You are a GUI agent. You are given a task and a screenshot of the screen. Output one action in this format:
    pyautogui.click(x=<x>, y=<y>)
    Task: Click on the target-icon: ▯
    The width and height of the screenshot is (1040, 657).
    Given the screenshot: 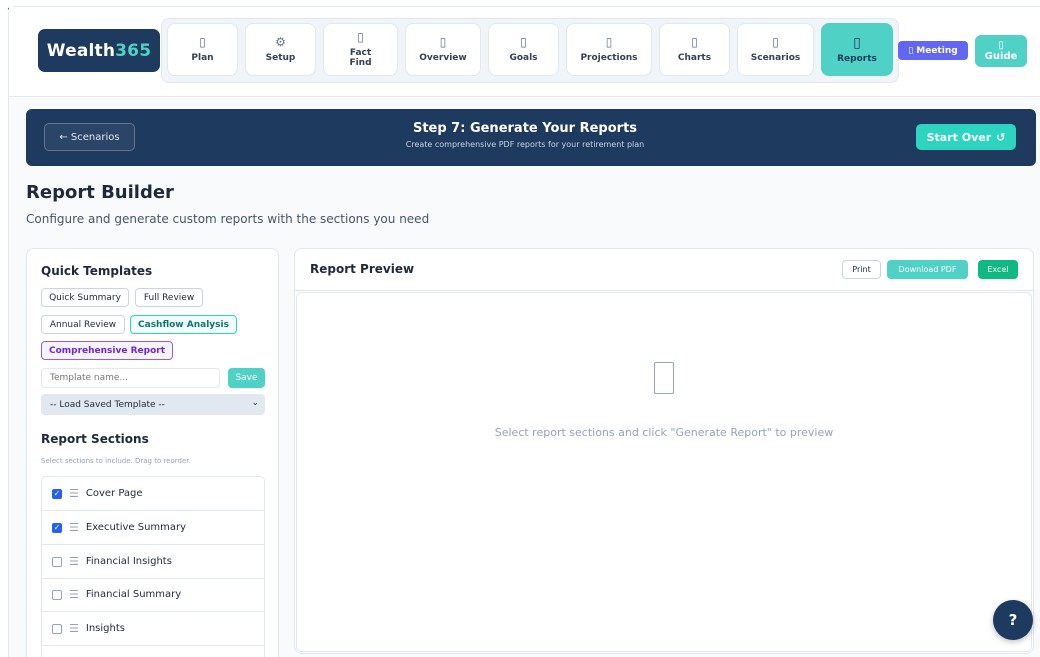 What is the action you would take?
    pyautogui.click(x=523, y=41)
    